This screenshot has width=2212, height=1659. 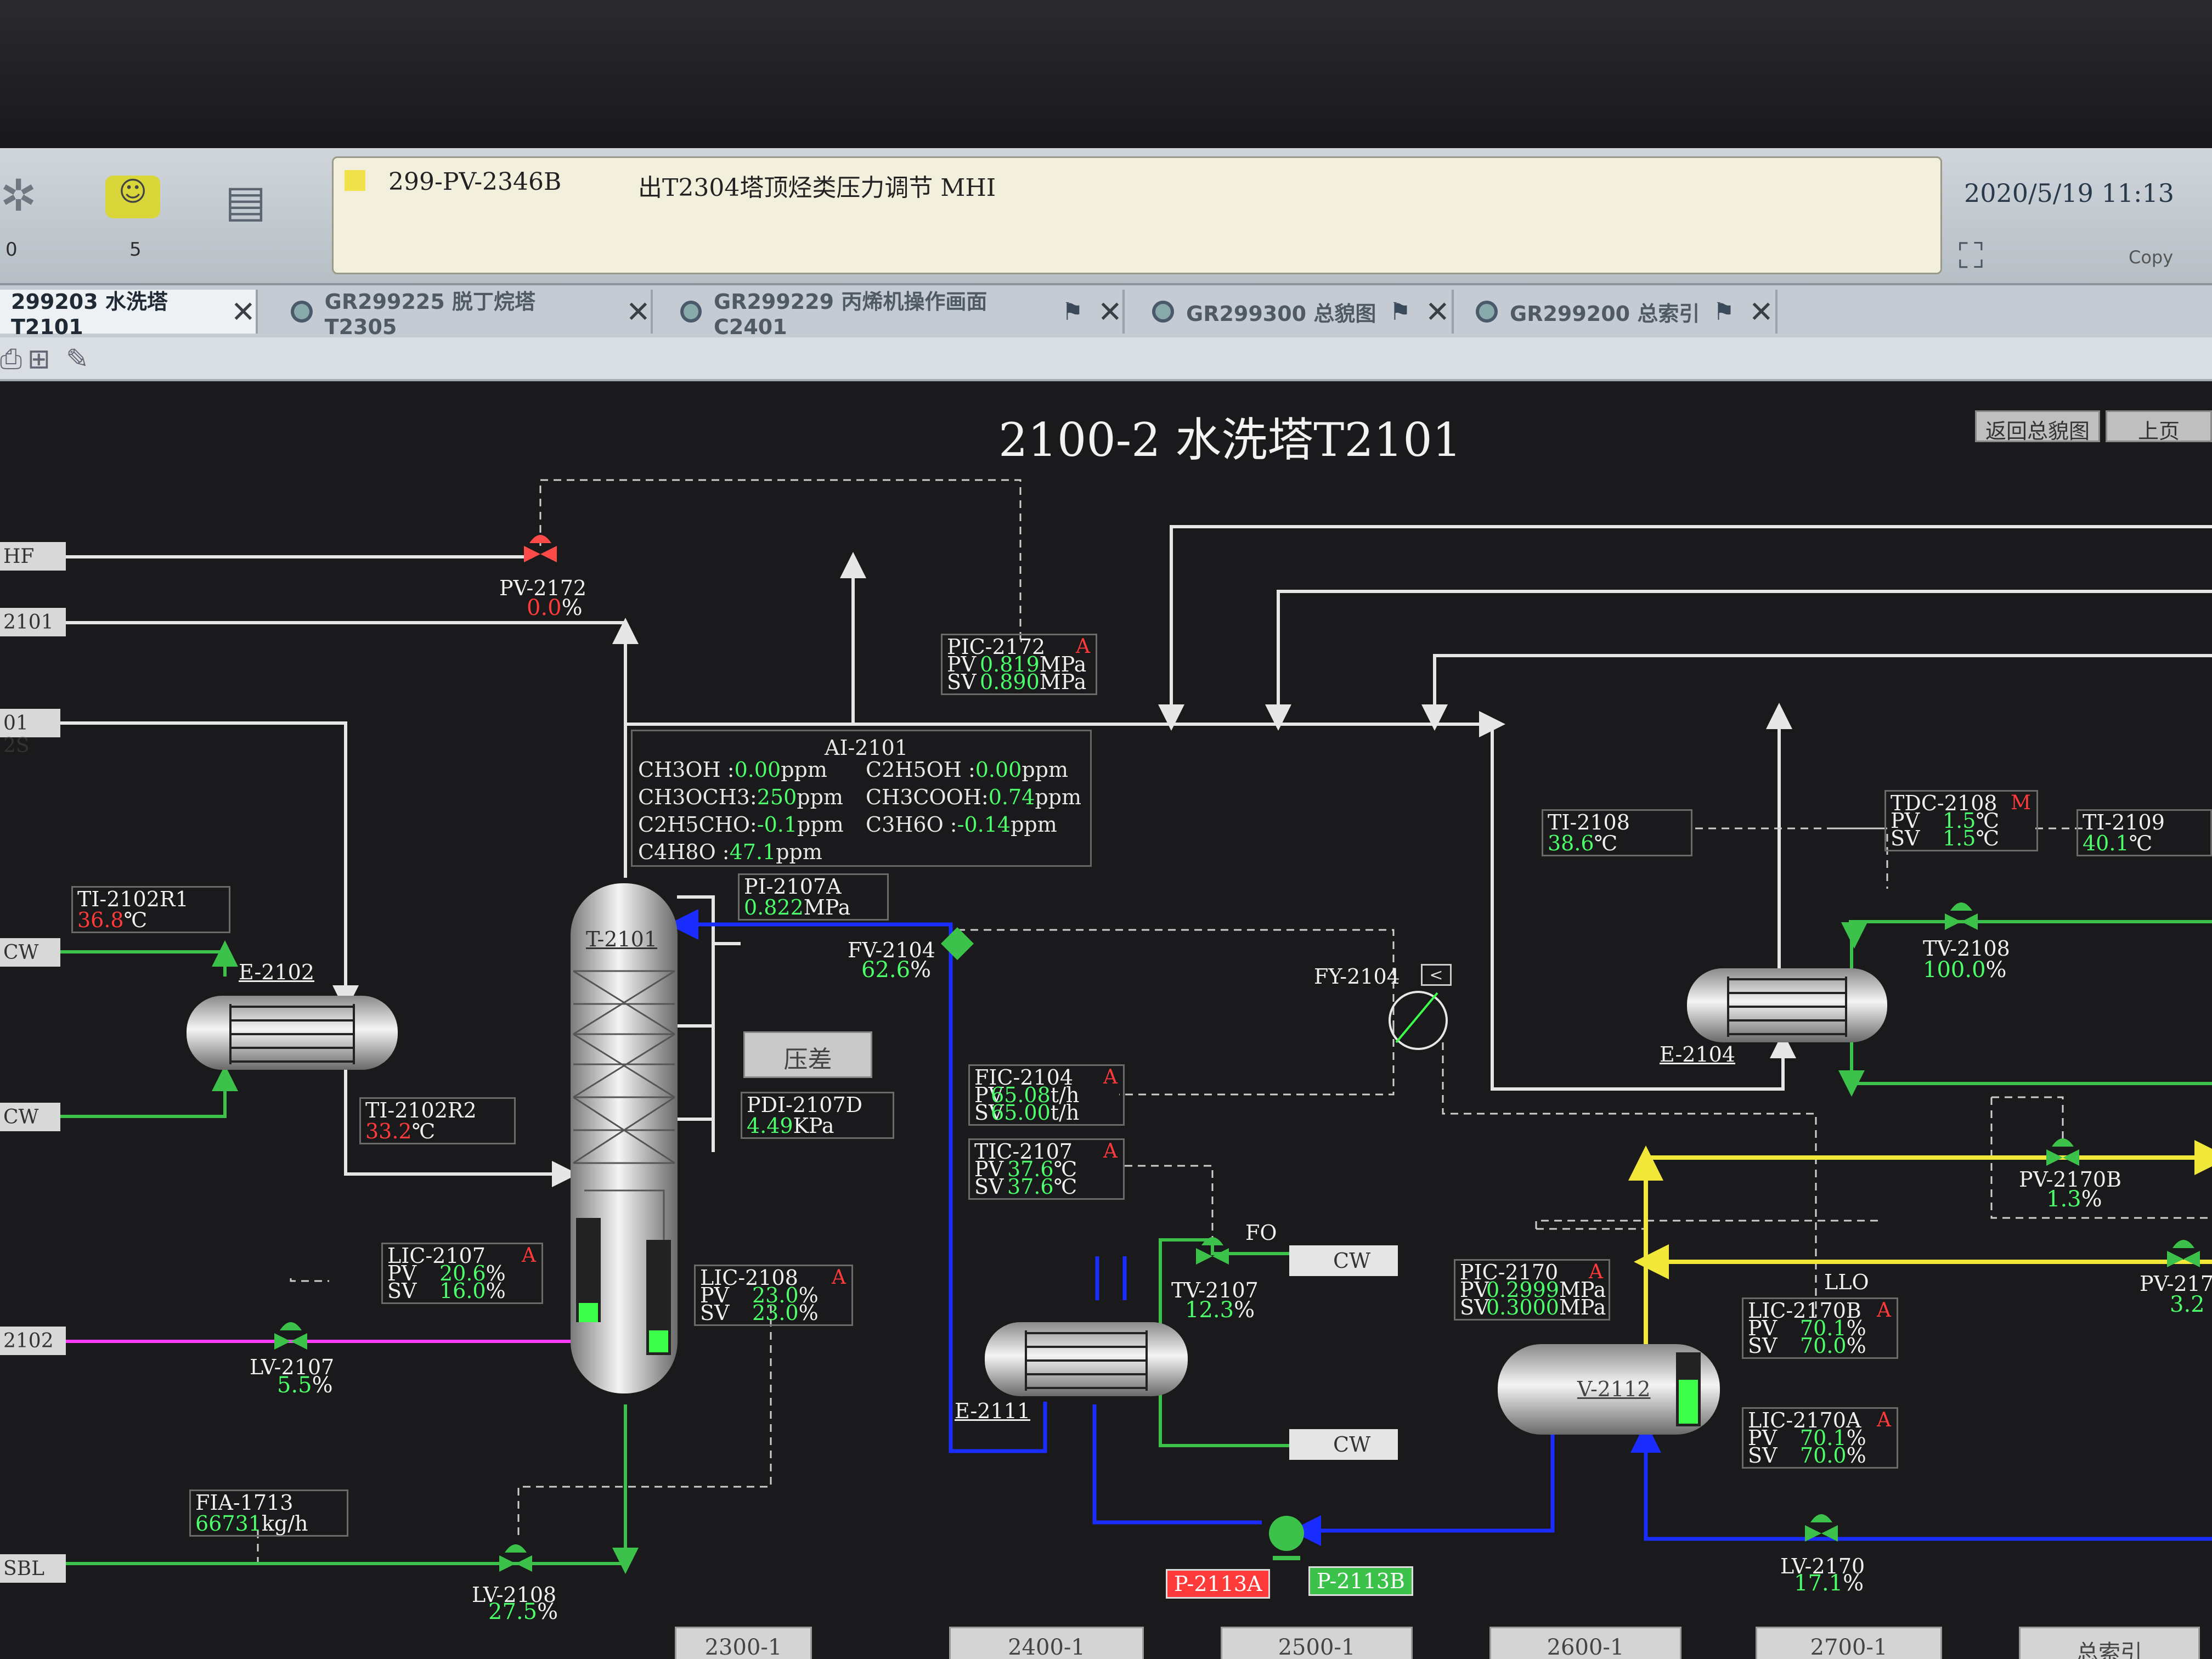 I want to click on fia1713-tag: FIA-1713, so click(x=244, y=1503).